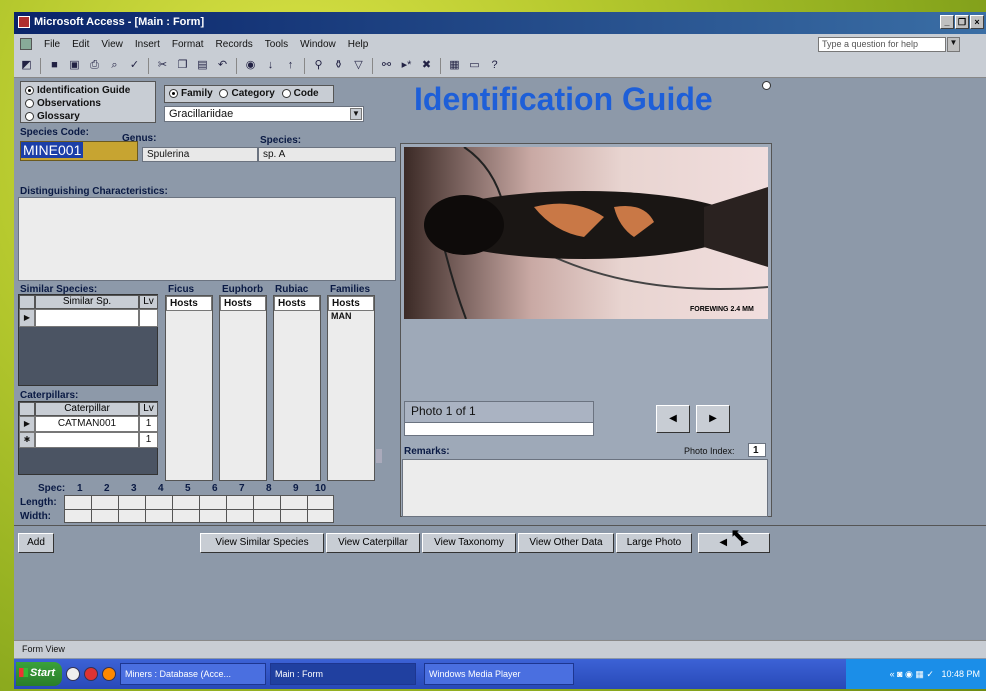 The width and height of the screenshot is (986, 691). I want to click on restore-icon: ❐, so click(962, 22).